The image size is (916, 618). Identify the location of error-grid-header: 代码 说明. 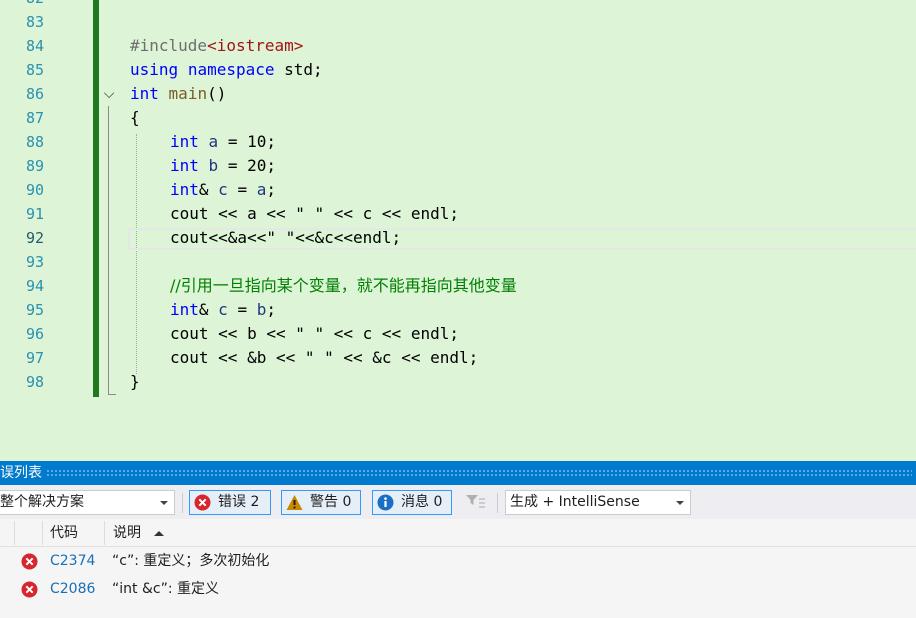
(458, 533).